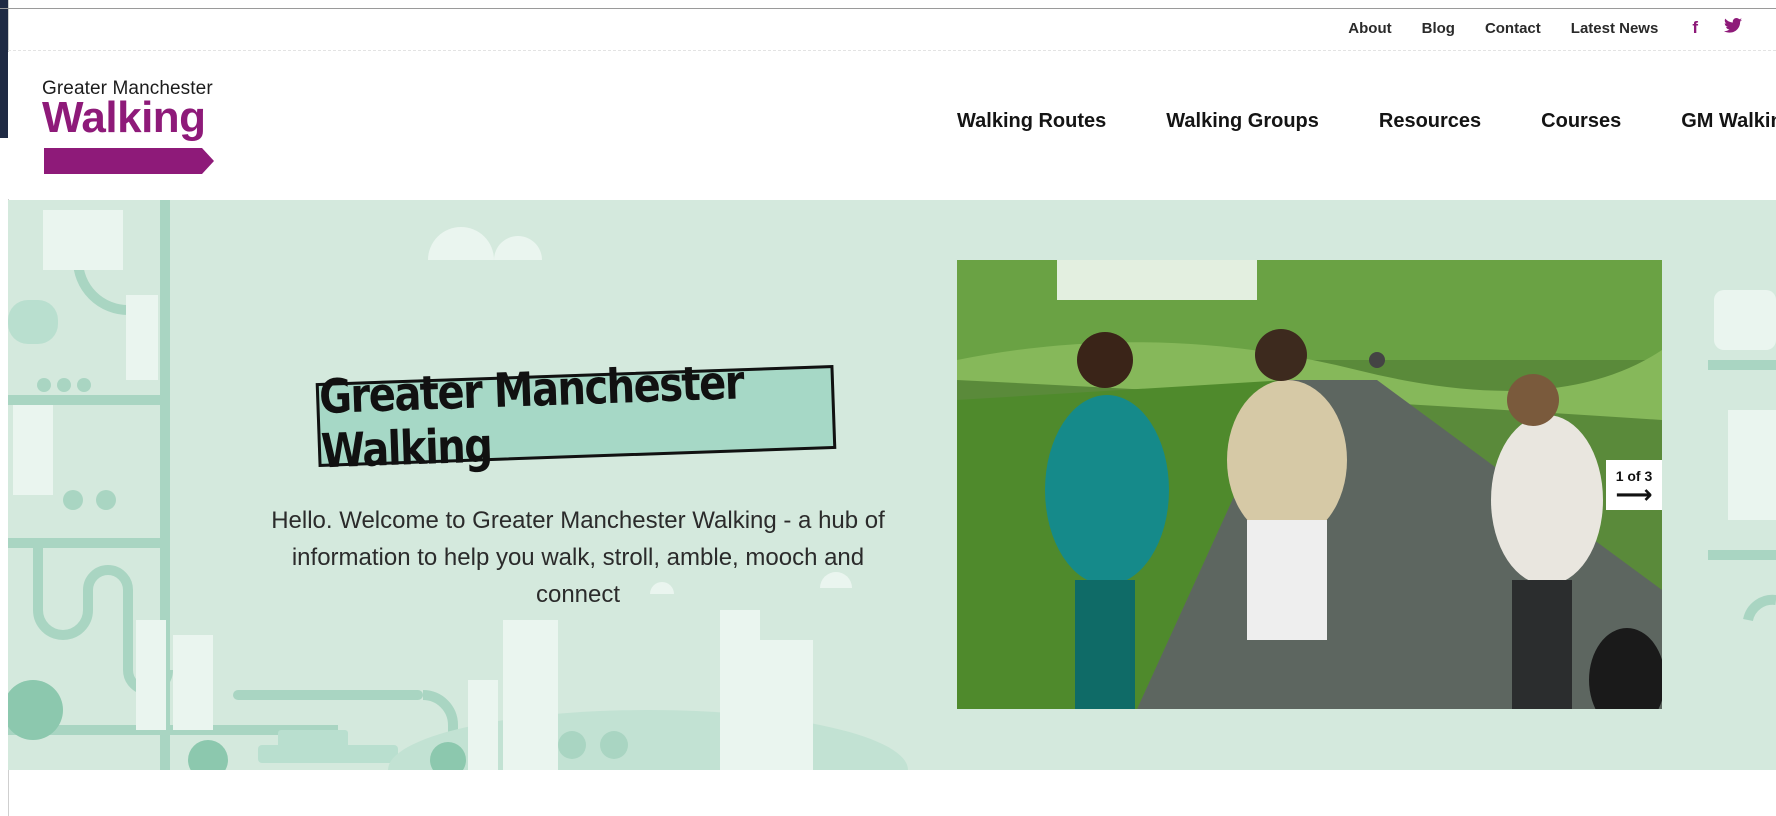  What do you see at coordinates (1031, 121) in the screenshot?
I see `nav-item-walking-routes: Walking Routes` at bounding box center [1031, 121].